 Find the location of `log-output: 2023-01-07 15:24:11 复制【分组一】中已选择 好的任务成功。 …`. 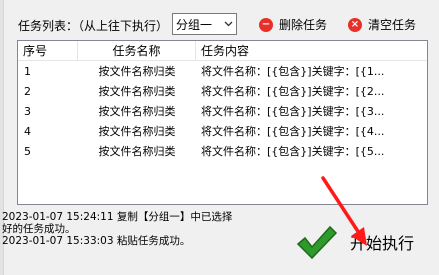

log-output: 2023-01-07 15:24:11 复制【分组一】中已选择 好的任务成功。 … is located at coordinates (139, 229).